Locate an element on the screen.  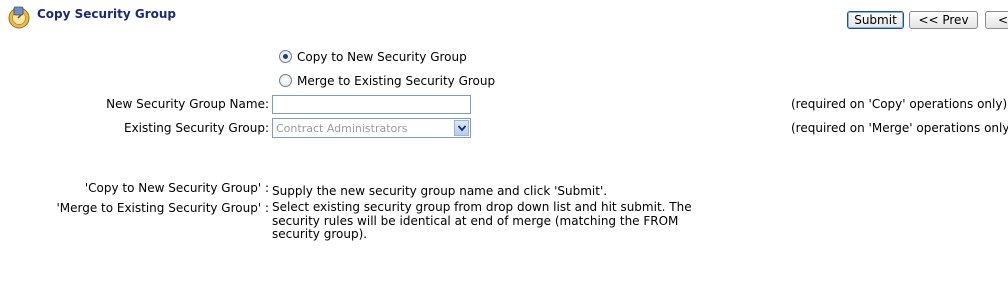
existing-group-label: Existing Security Group: is located at coordinates (196, 128).